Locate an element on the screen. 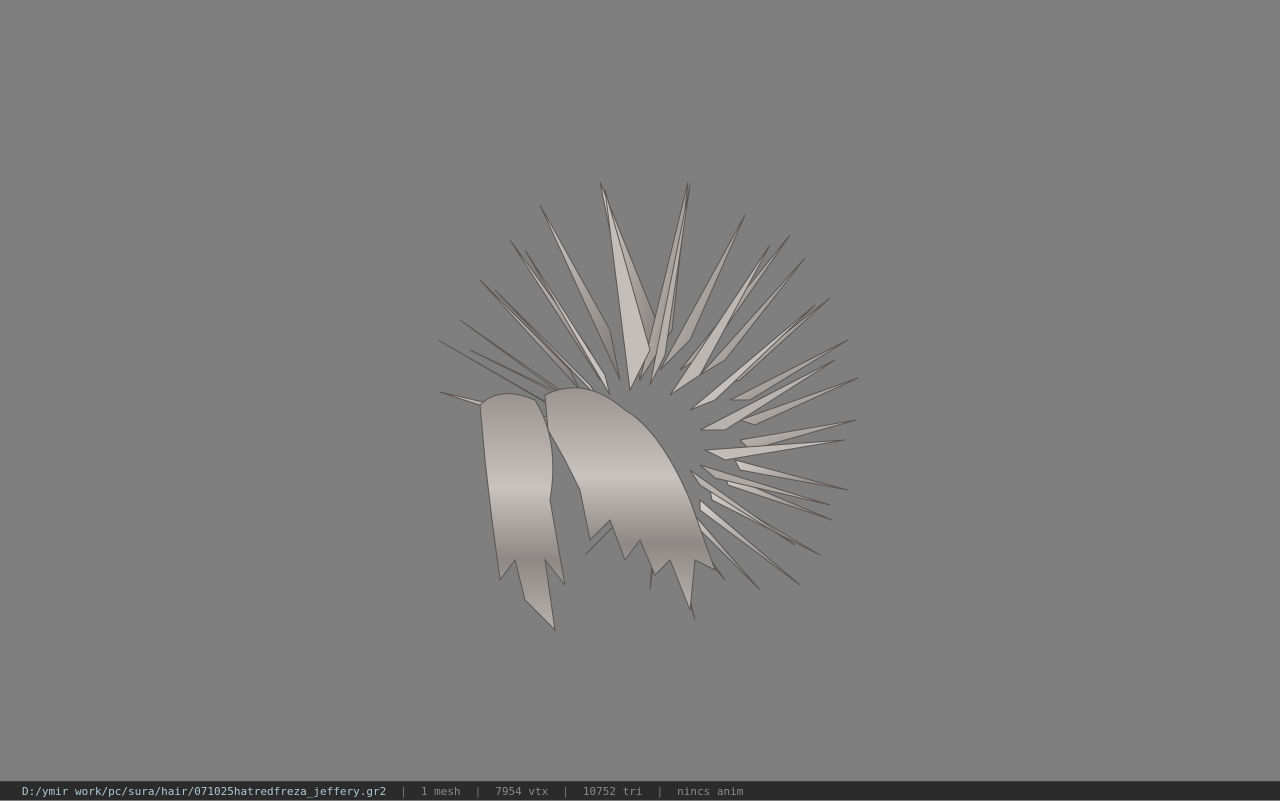 This screenshot has width=1280, height=801. mesh-count: 1 mesh is located at coordinates (440, 791).